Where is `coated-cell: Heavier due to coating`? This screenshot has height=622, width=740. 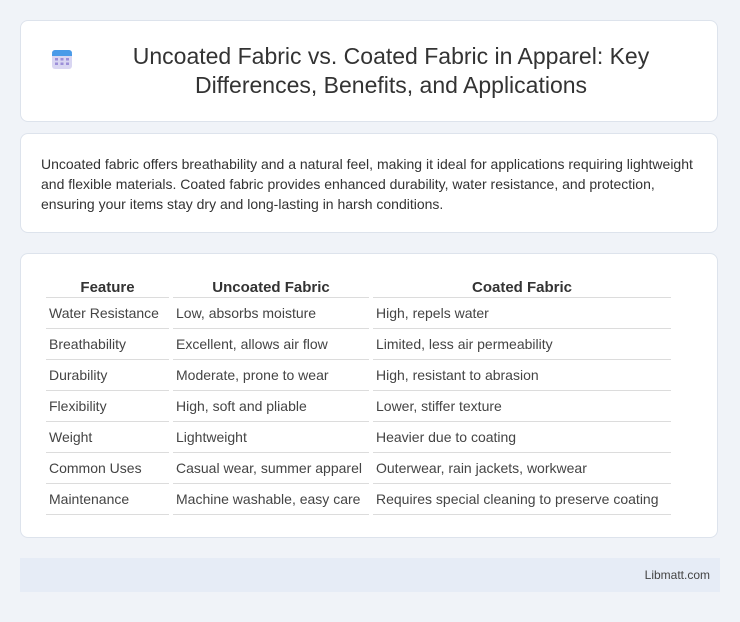
coated-cell: Heavier due to coating is located at coordinates (522, 437).